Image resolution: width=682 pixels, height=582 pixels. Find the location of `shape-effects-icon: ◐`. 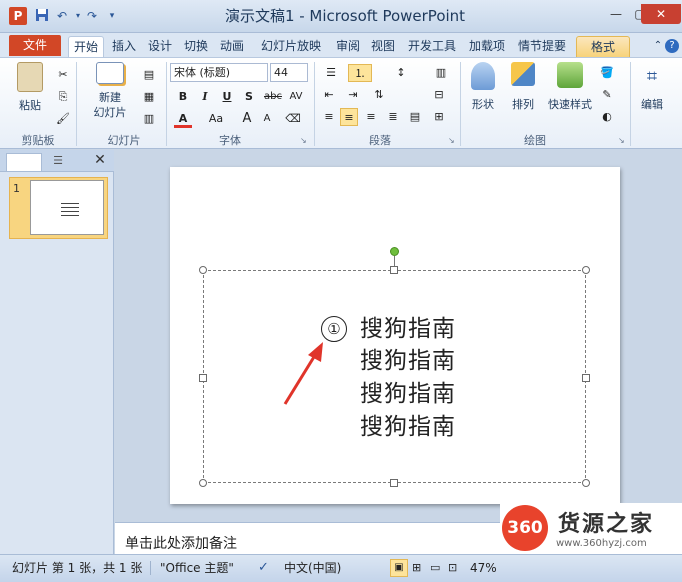

shape-effects-icon: ◐ is located at coordinates (607, 117).